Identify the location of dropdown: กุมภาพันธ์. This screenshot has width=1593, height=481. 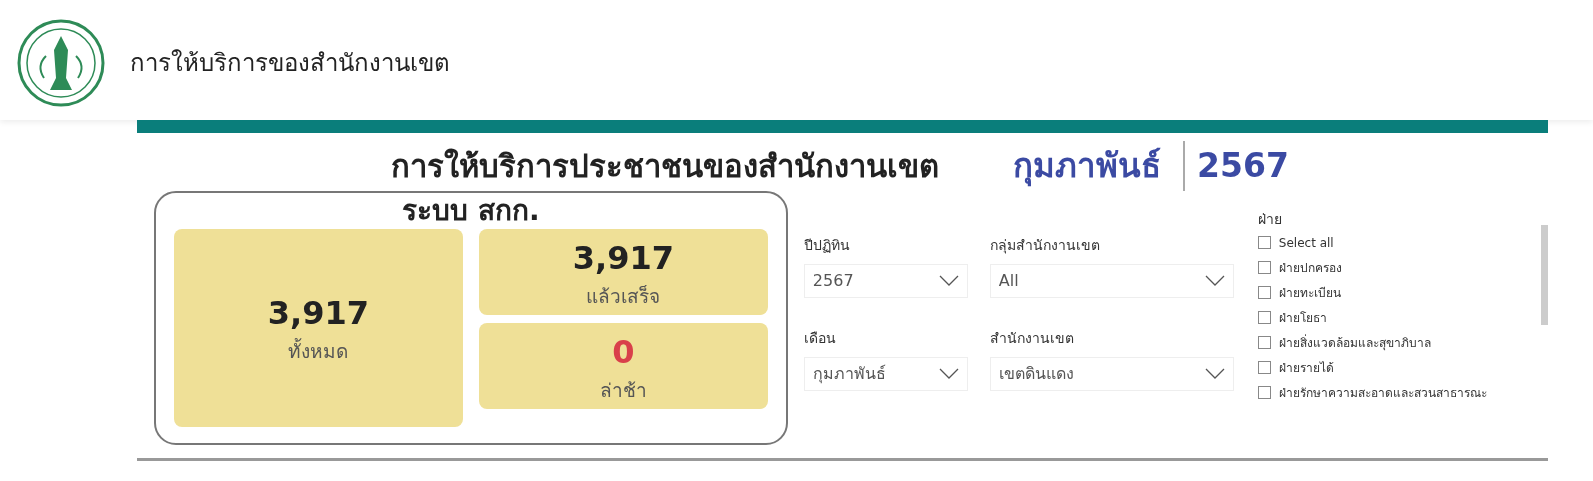
(885, 373).